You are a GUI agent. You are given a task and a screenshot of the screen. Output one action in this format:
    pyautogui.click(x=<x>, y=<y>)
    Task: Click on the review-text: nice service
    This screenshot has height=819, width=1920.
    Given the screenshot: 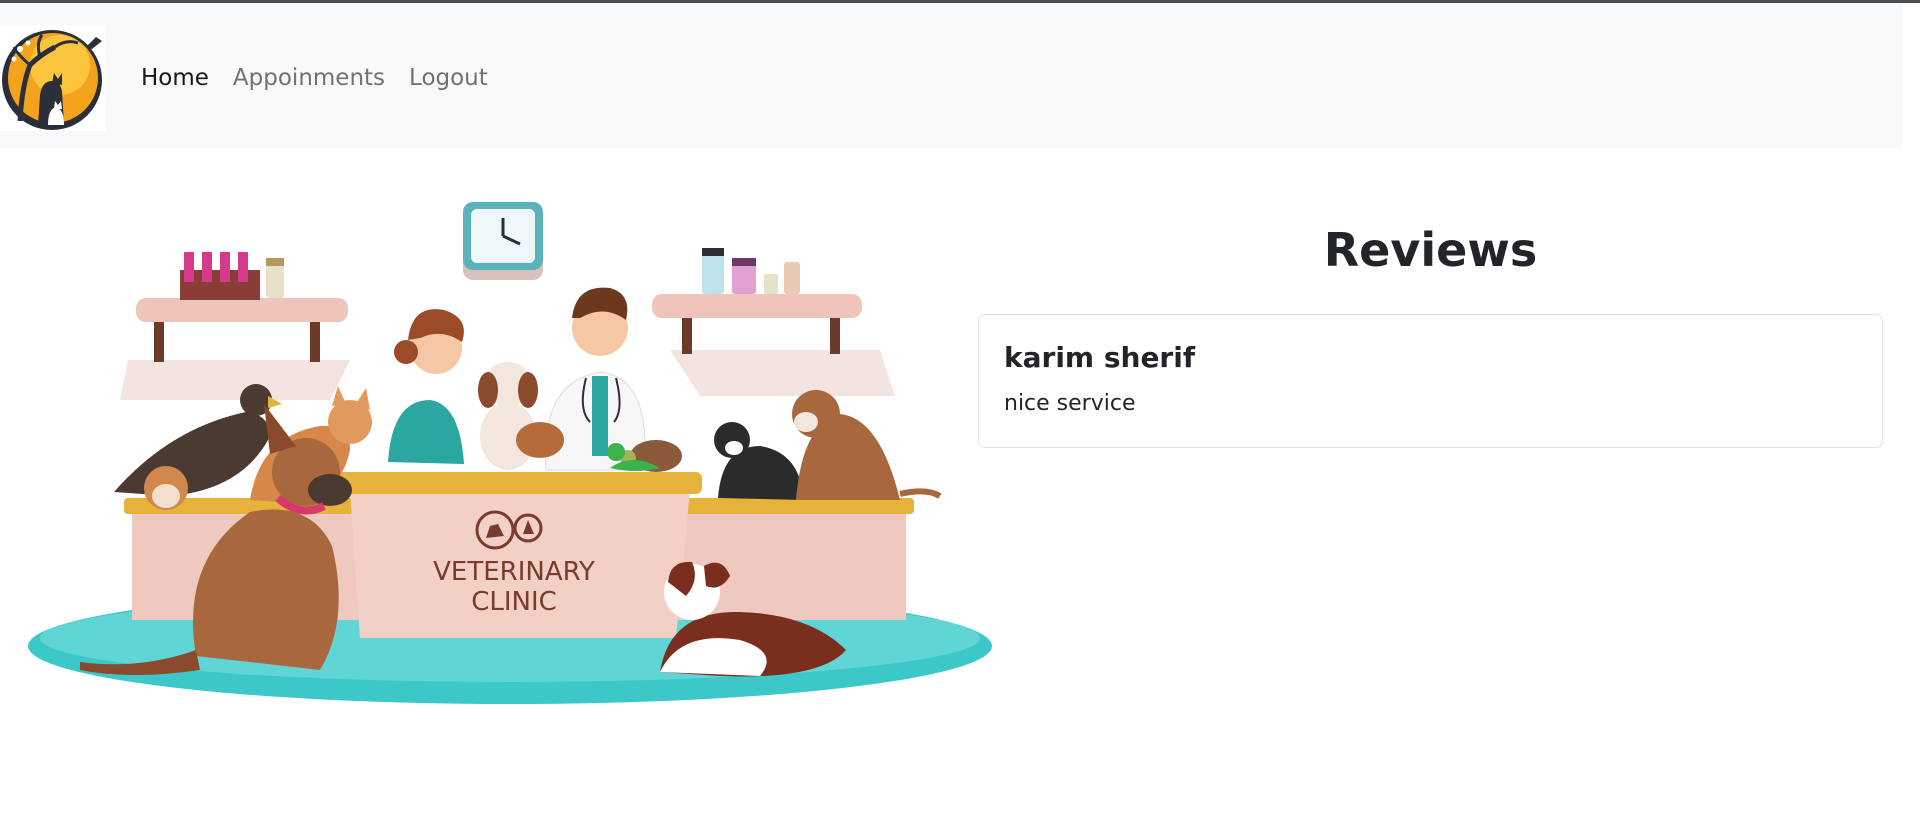 What is the action you would take?
    pyautogui.click(x=1070, y=403)
    